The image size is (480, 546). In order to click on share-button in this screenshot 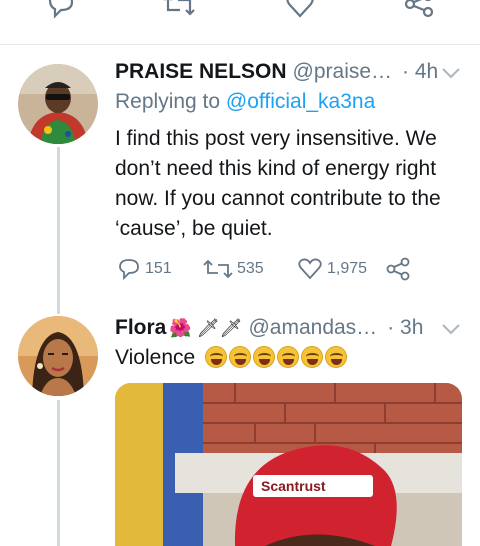, I will do `click(400, 269)`.